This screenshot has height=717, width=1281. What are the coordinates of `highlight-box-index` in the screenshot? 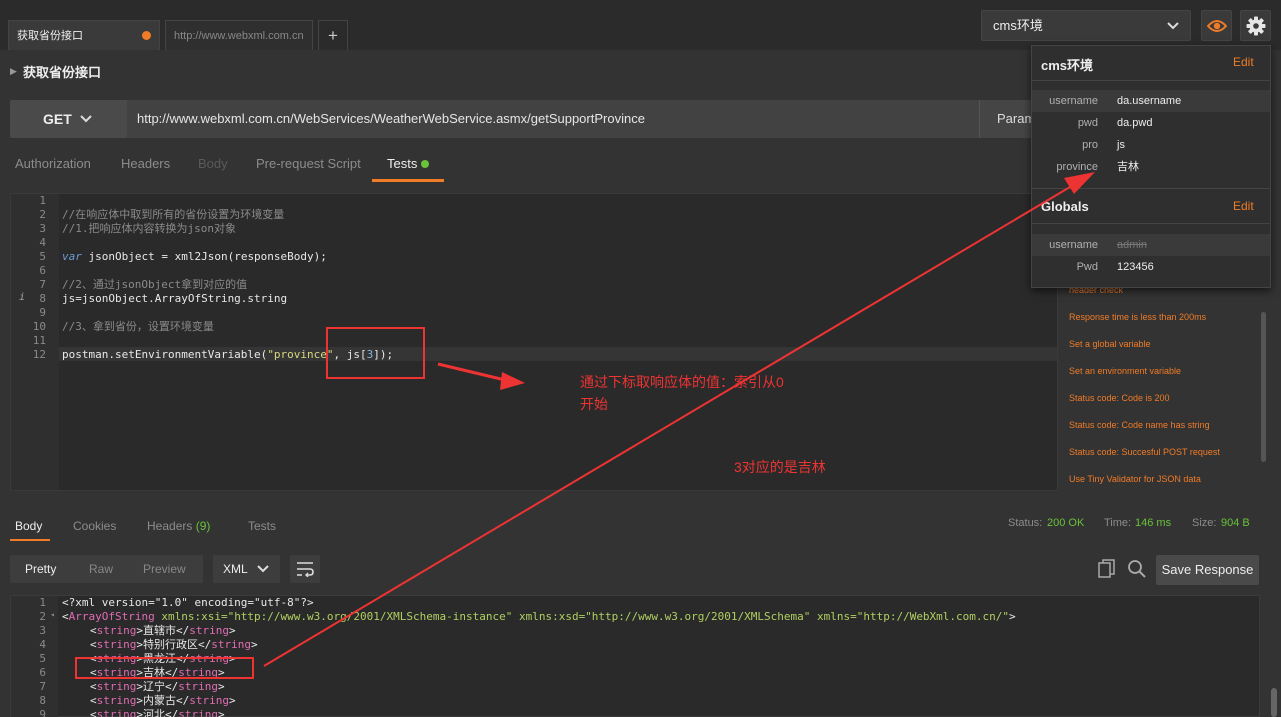 It's located at (375, 353).